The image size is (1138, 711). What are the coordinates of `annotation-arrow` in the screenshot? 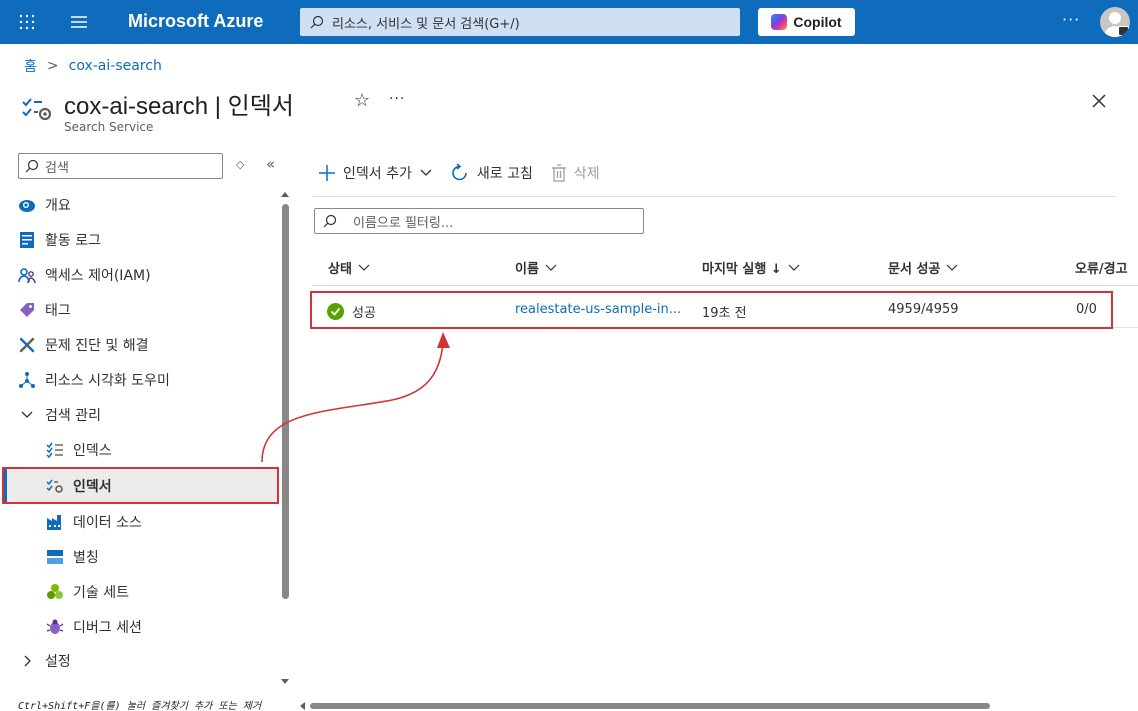 It's located at (355, 397).